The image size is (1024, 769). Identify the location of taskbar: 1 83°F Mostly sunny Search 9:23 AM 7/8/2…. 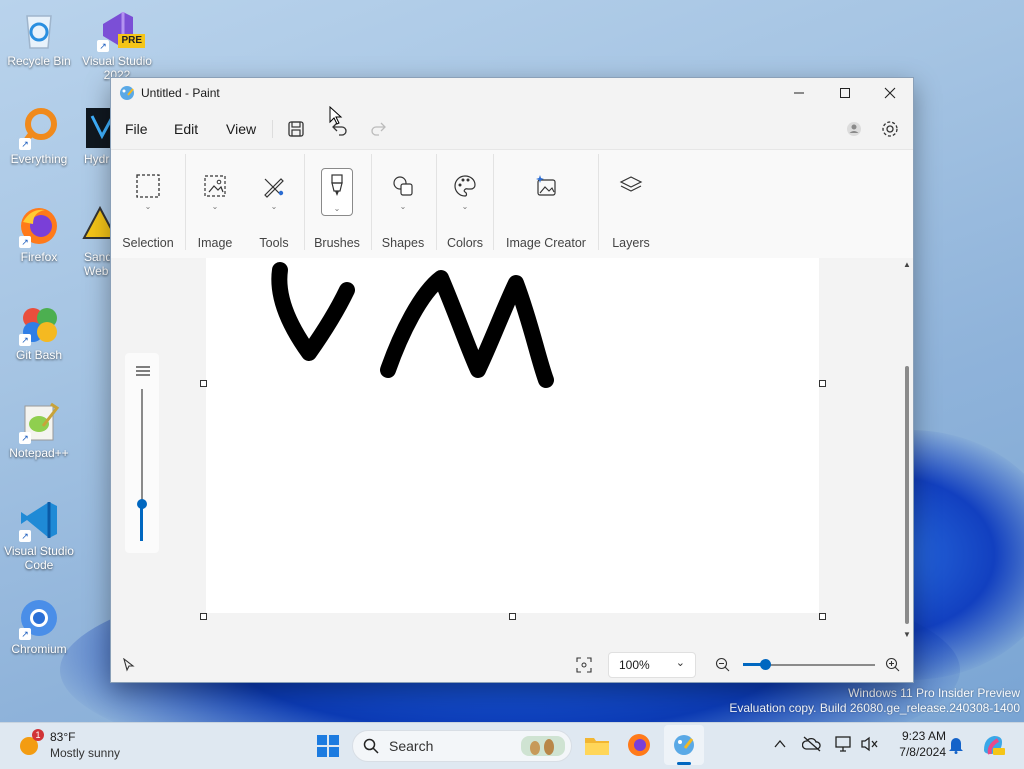
(512, 745).